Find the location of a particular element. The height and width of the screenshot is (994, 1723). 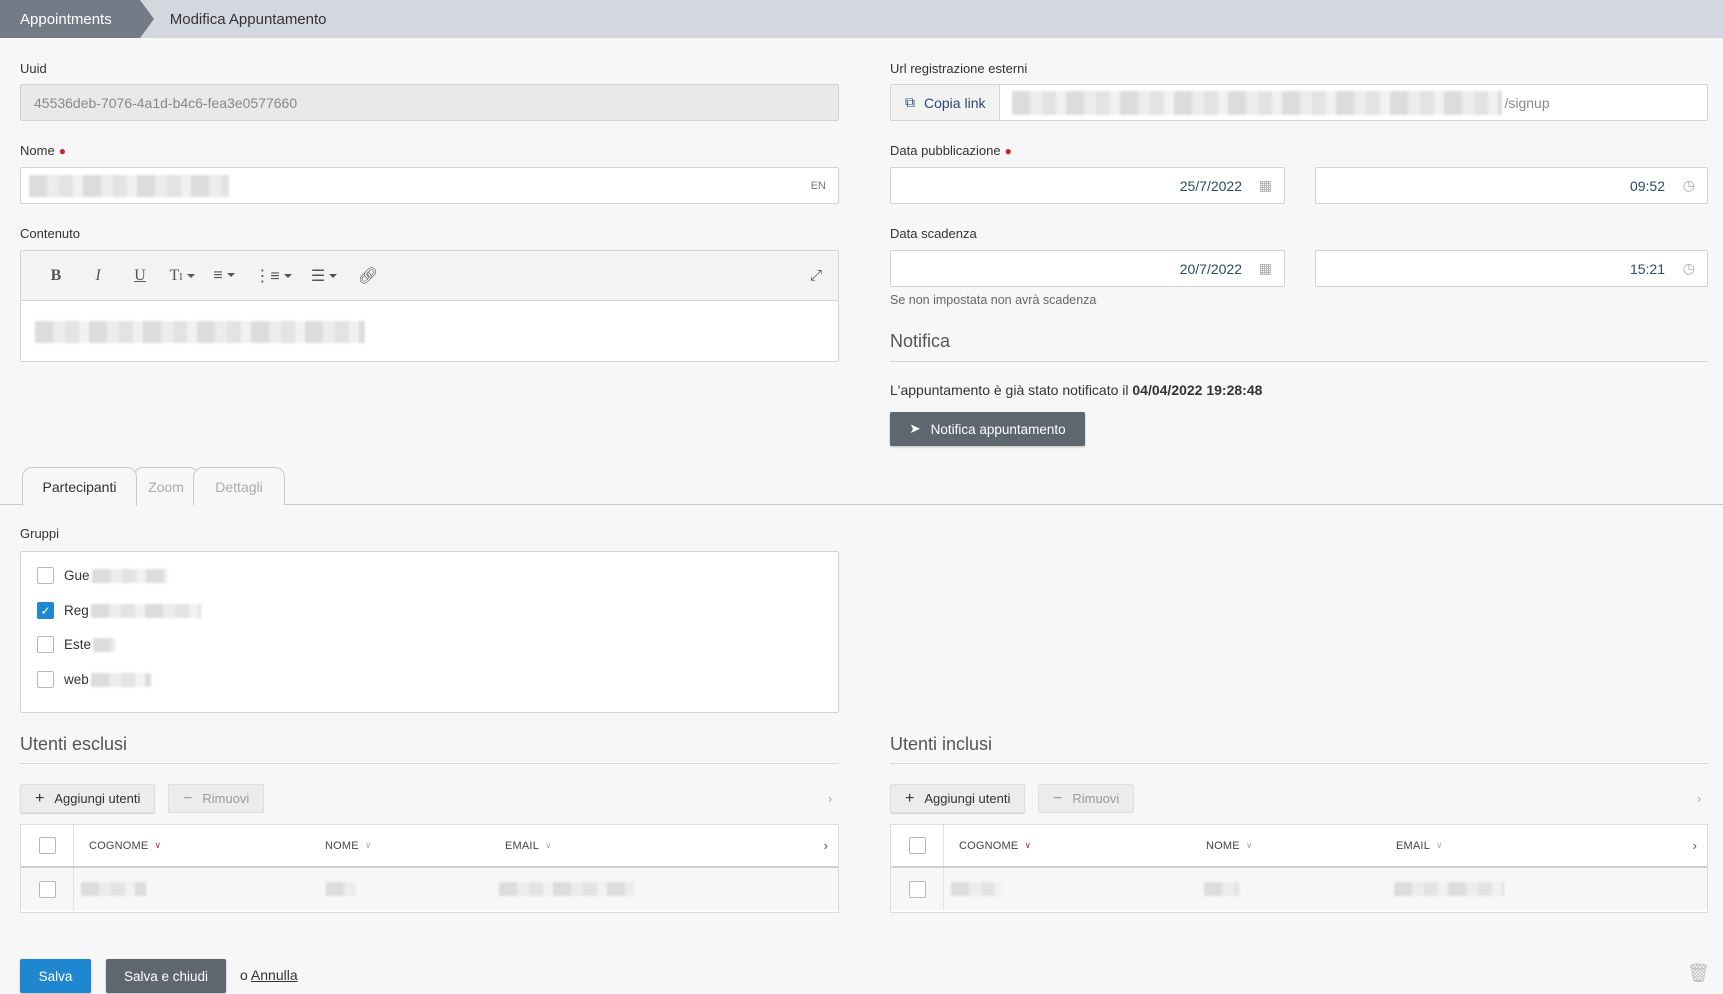

cancel-area: o Annulla is located at coordinates (269, 975).